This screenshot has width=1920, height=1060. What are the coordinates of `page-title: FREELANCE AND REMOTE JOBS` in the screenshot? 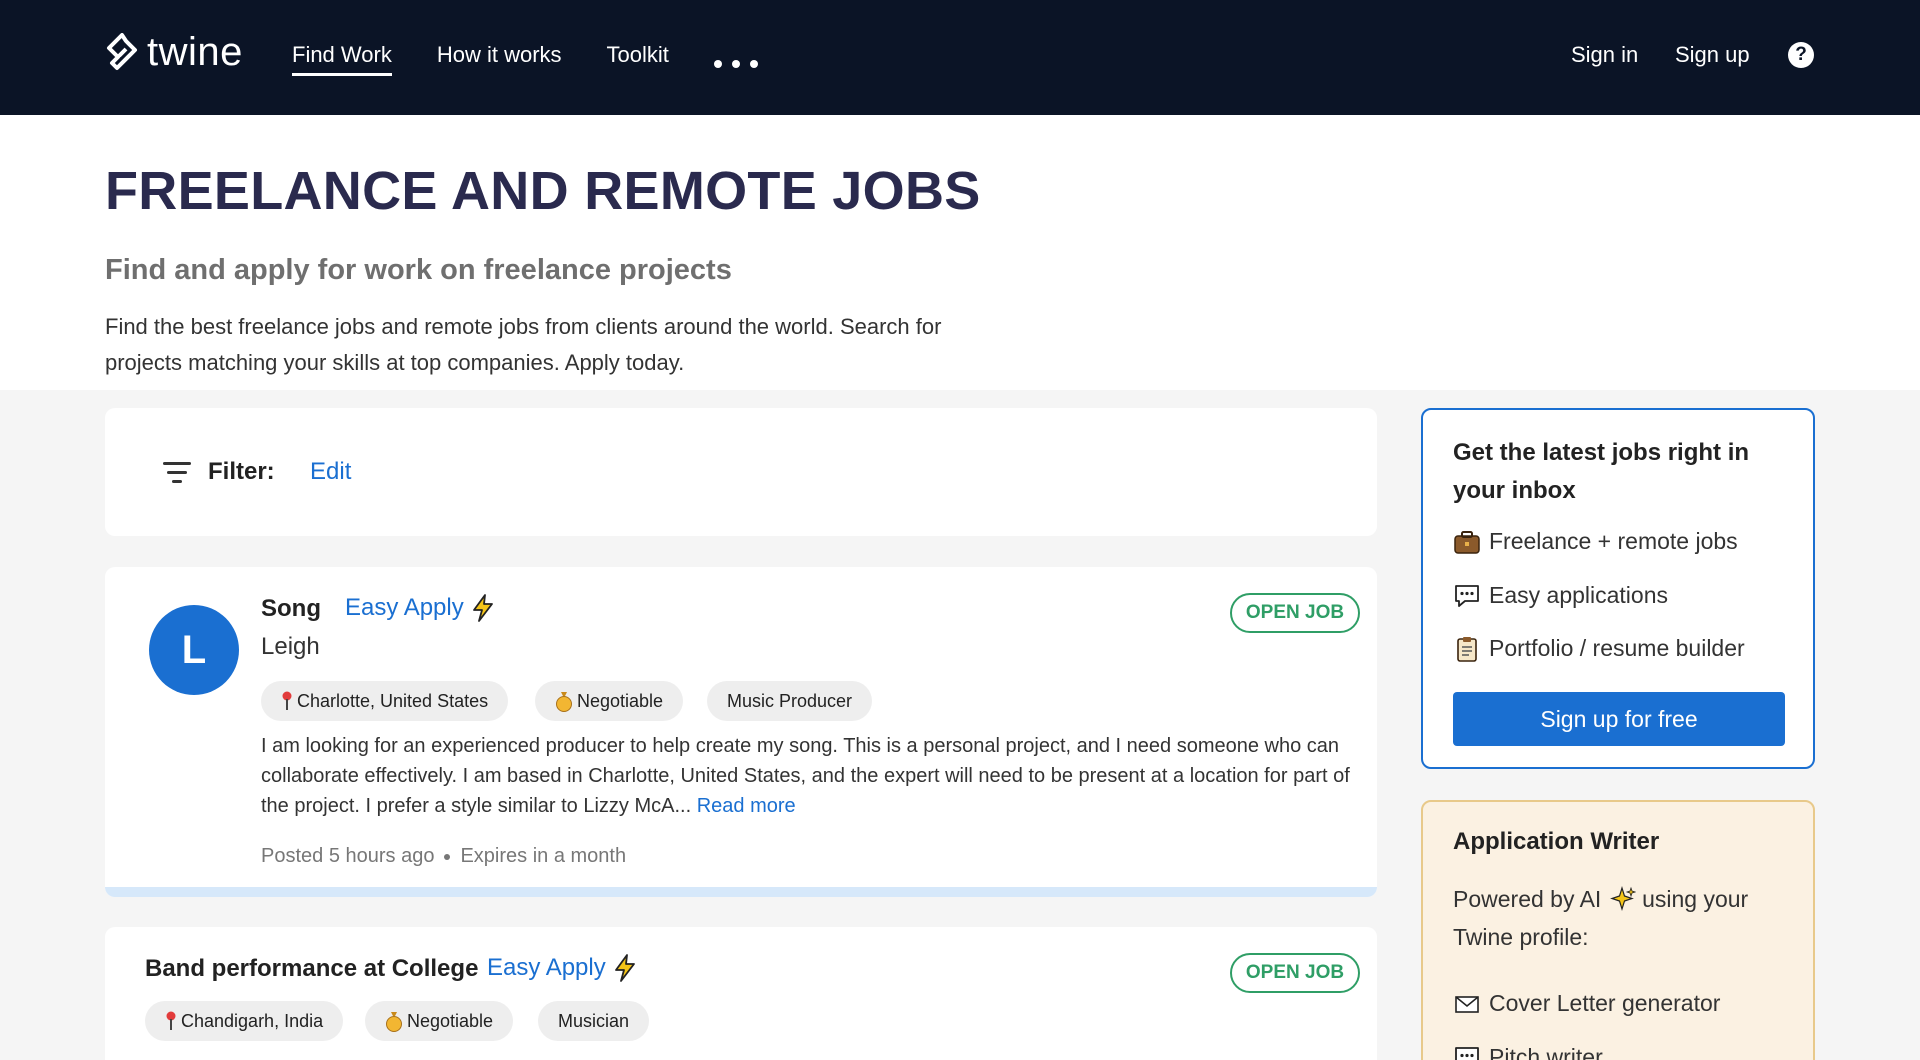 It's located at (543, 191).